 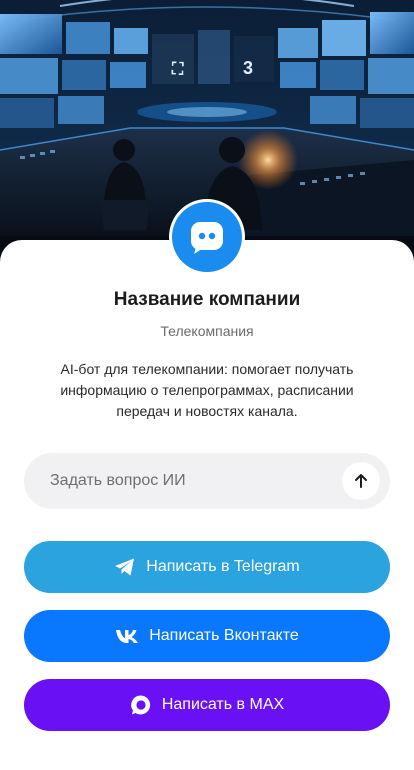 I want to click on telegram-icon, so click(x=125, y=567).